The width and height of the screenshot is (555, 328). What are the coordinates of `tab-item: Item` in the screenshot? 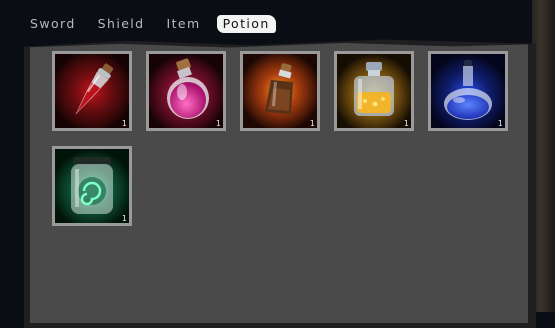 It's located at (184, 24).